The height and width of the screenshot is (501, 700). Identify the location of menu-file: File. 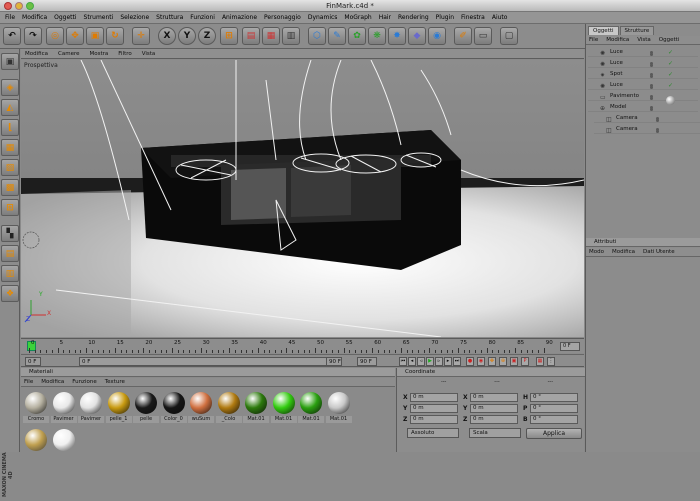
(11, 17).